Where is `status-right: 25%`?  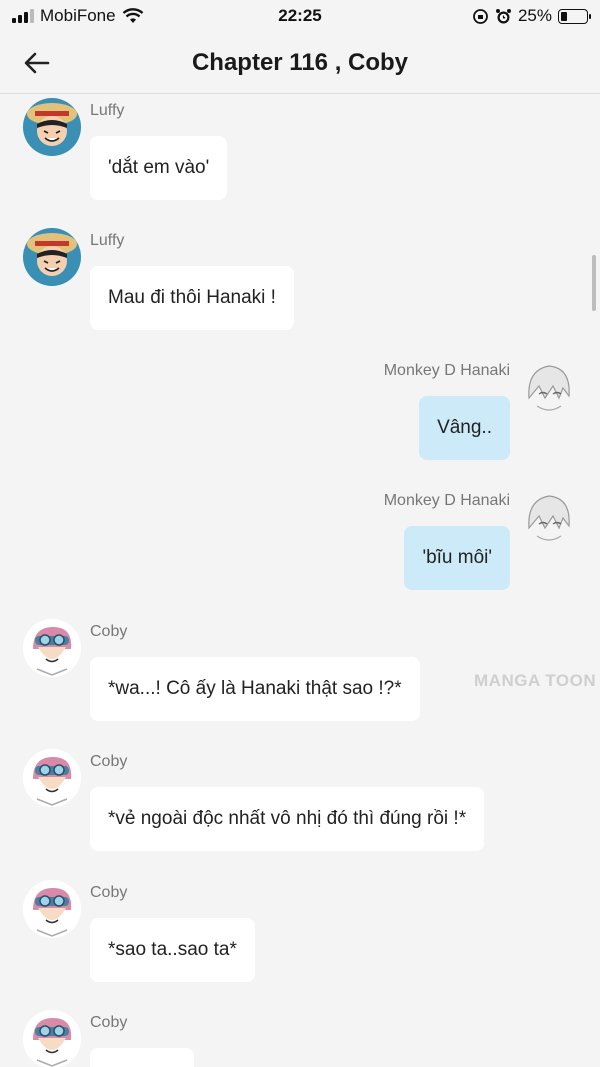
status-right: 25% is located at coordinates (531, 16).